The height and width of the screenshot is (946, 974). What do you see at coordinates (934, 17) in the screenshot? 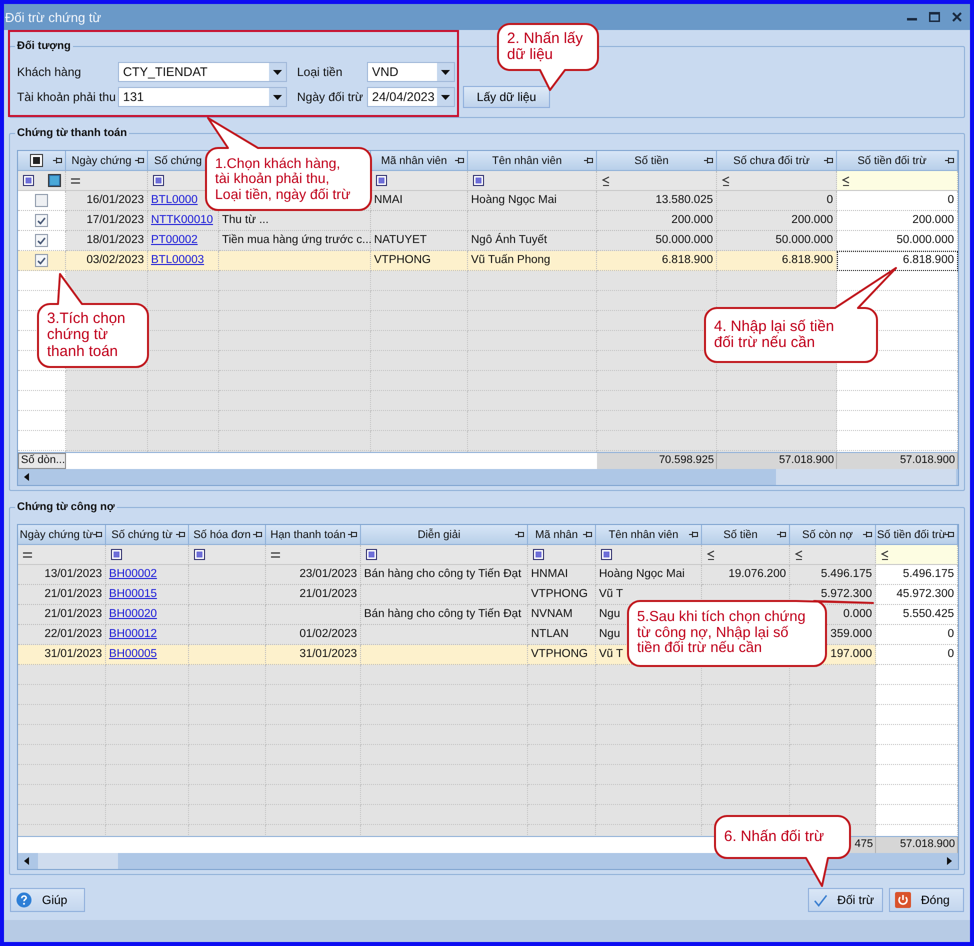
I see `maximize-icon` at bounding box center [934, 17].